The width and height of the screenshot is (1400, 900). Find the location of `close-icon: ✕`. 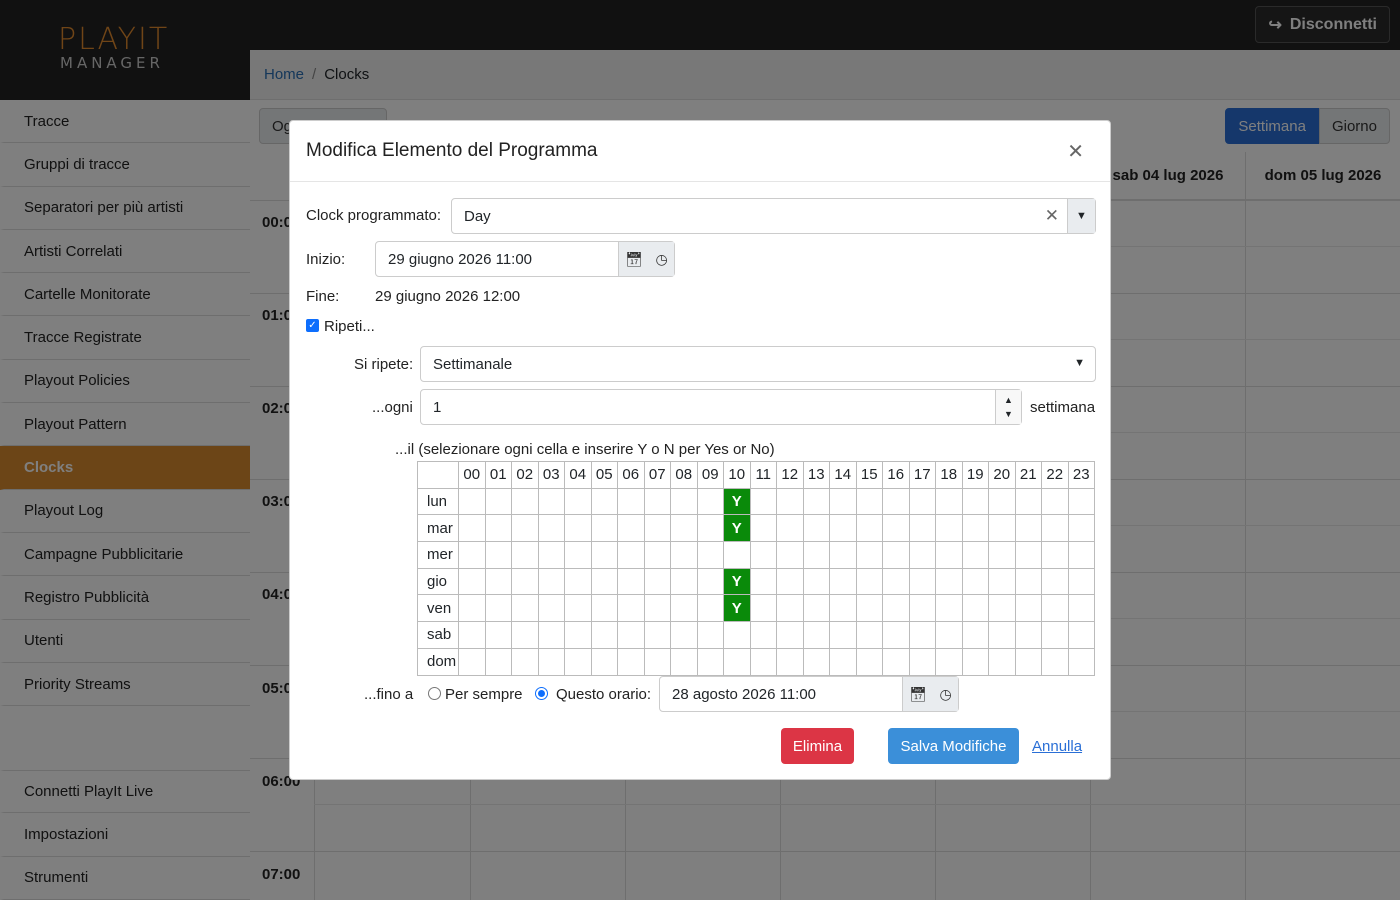

close-icon: ✕ is located at coordinates (1075, 151).